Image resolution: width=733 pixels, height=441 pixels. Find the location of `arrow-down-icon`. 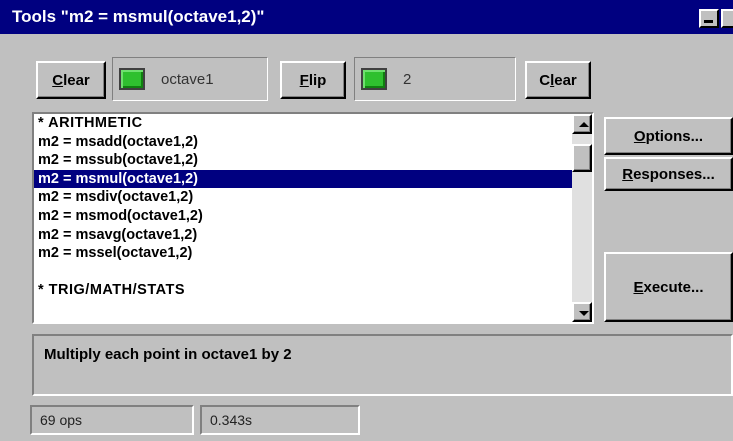

arrow-down-icon is located at coordinates (584, 313).